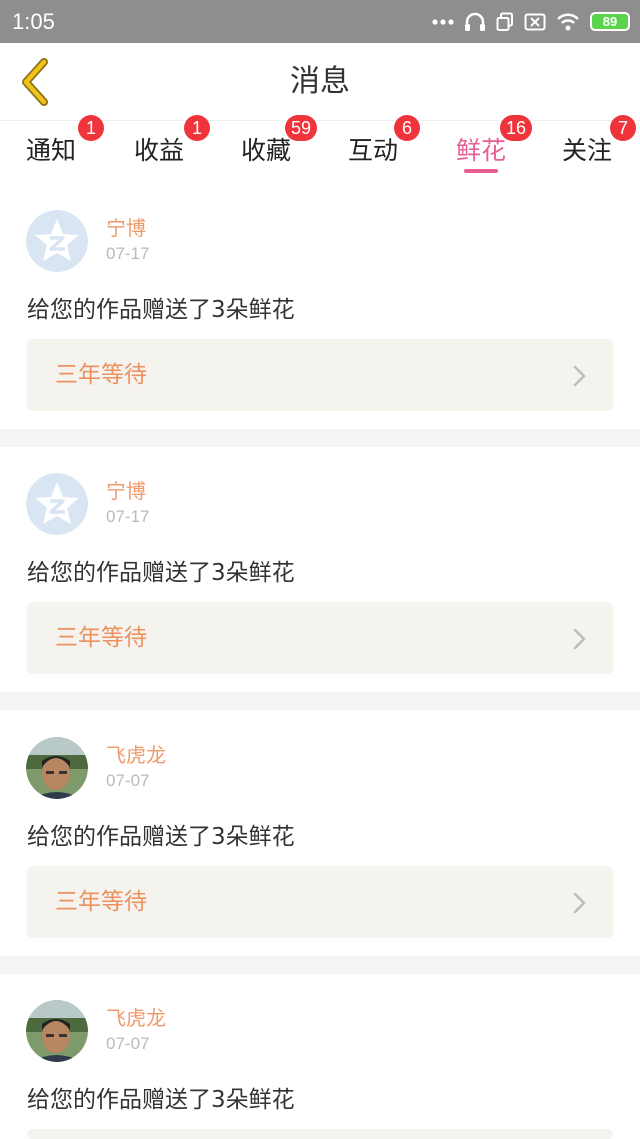 The image size is (640, 1139). What do you see at coordinates (623, 128) in the screenshot?
I see `tab-badge: 7` at bounding box center [623, 128].